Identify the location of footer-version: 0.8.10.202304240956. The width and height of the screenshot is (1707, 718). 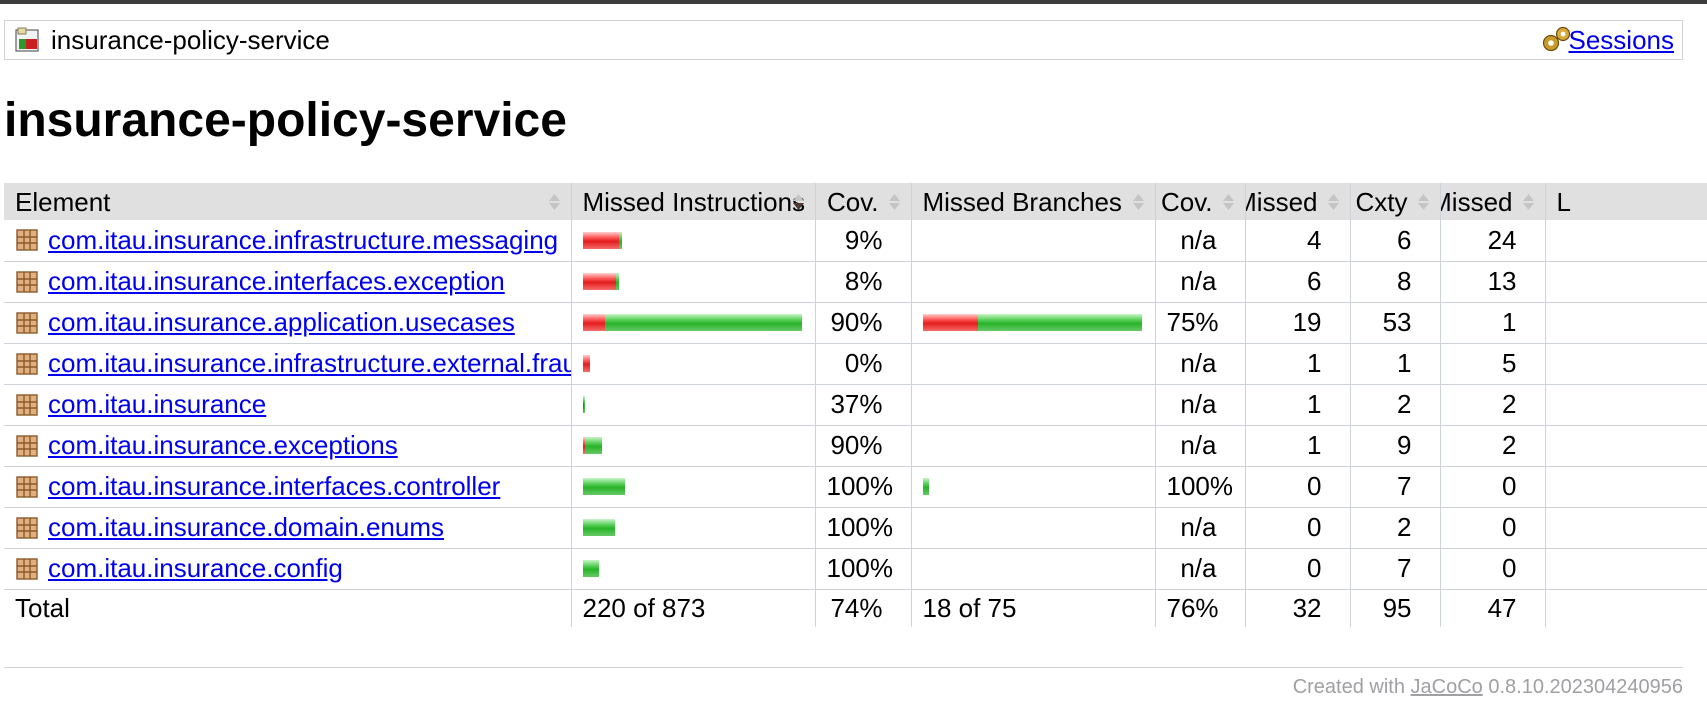
(1582, 687).